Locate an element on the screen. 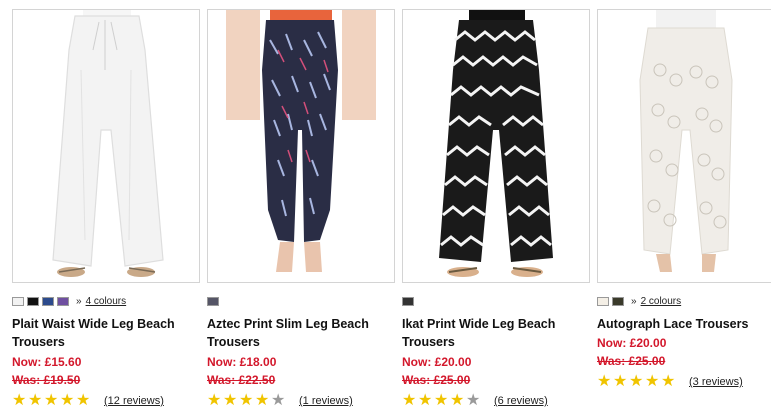 Image resolution: width=771 pixels, height=409 pixels. more-colours: » 2 colours is located at coordinates (656, 301).